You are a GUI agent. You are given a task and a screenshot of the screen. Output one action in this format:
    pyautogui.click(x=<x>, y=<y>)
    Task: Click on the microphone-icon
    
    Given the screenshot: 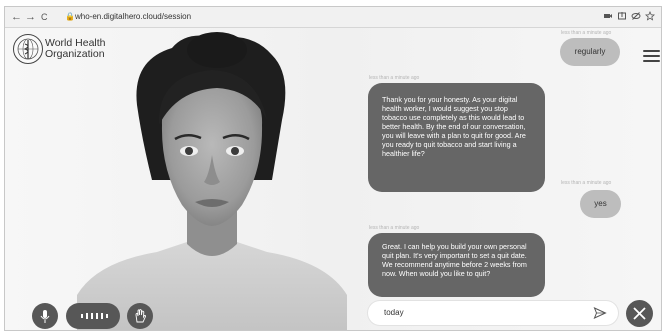 What is the action you would take?
    pyautogui.click(x=45, y=316)
    